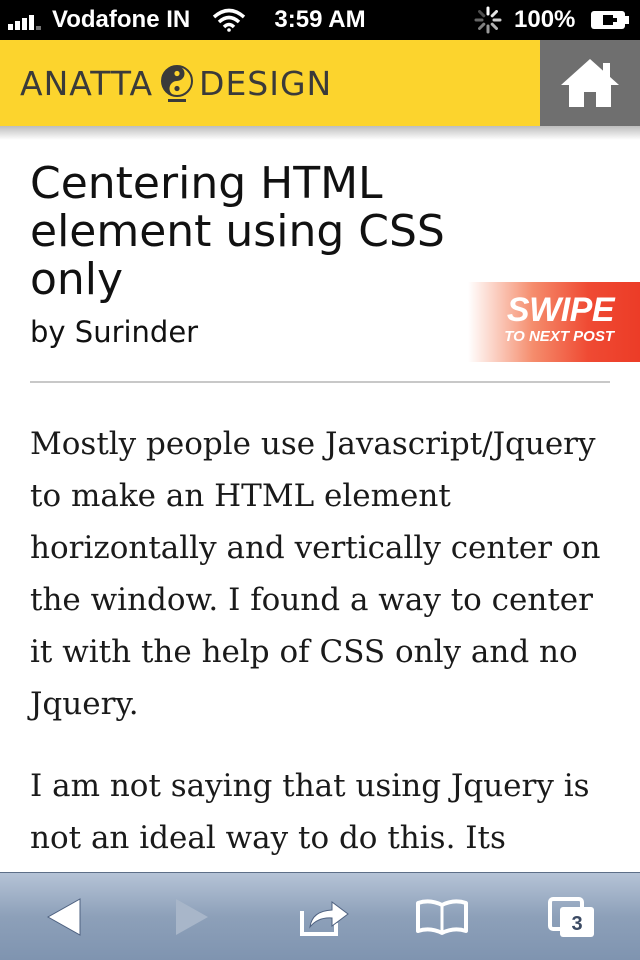  I want to click on post-title: Centering HTML element using CSS only, so click(237, 231).